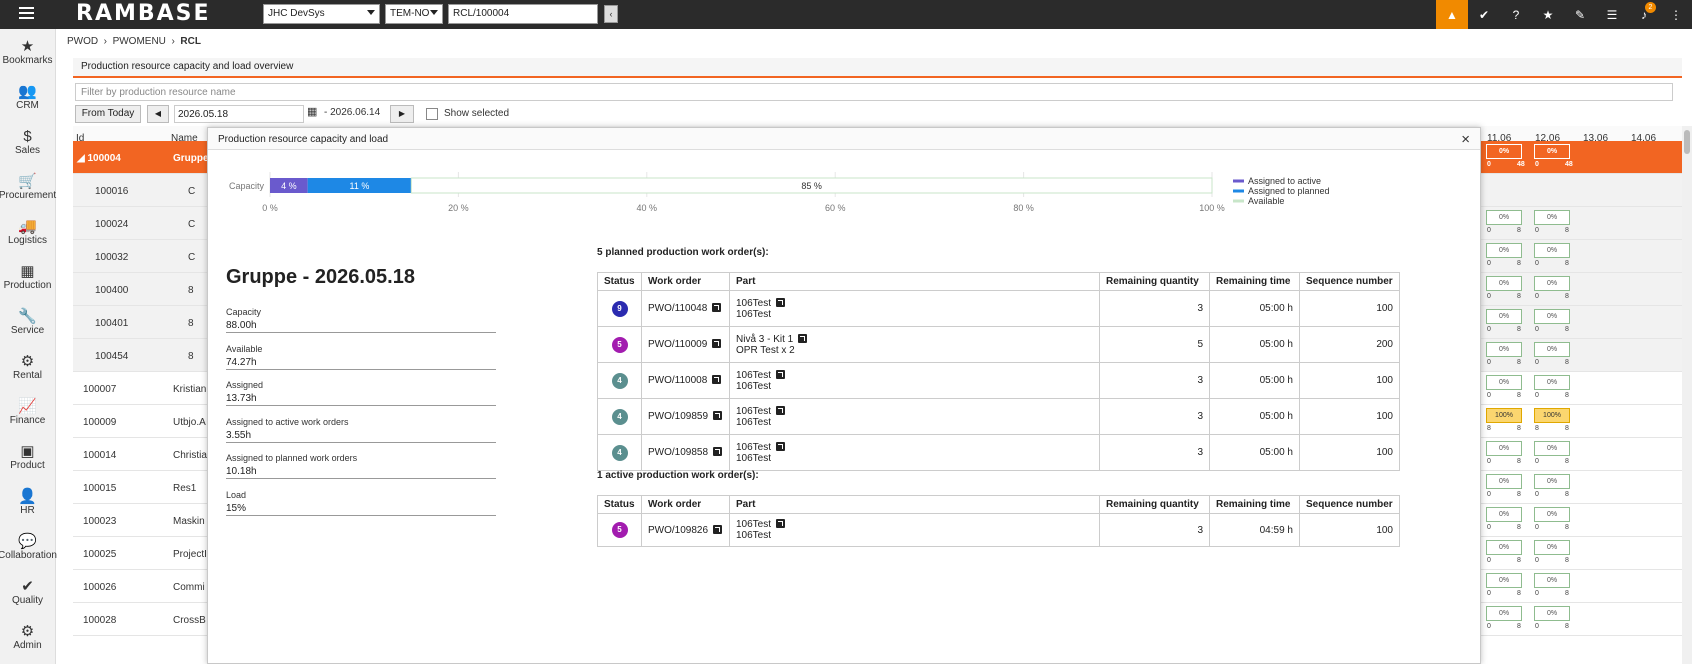  I want to click on sidebar-item-procurement: 🛒 Procurement, so click(28, 186).